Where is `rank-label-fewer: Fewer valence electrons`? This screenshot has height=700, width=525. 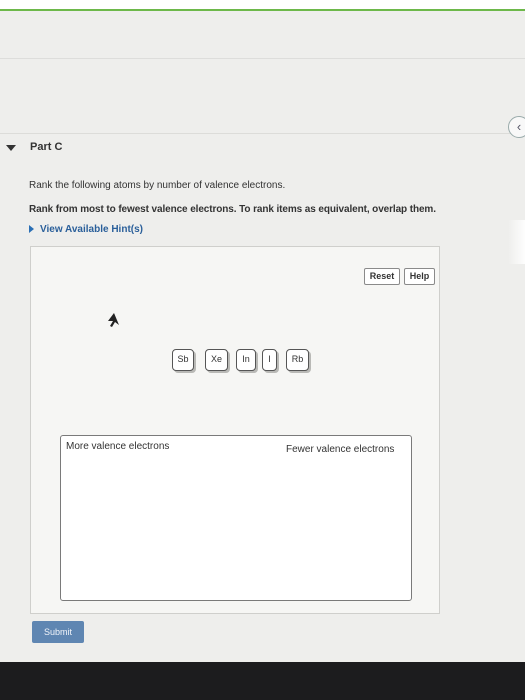
rank-label-fewer: Fewer valence electrons is located at coordinates (340, 449).